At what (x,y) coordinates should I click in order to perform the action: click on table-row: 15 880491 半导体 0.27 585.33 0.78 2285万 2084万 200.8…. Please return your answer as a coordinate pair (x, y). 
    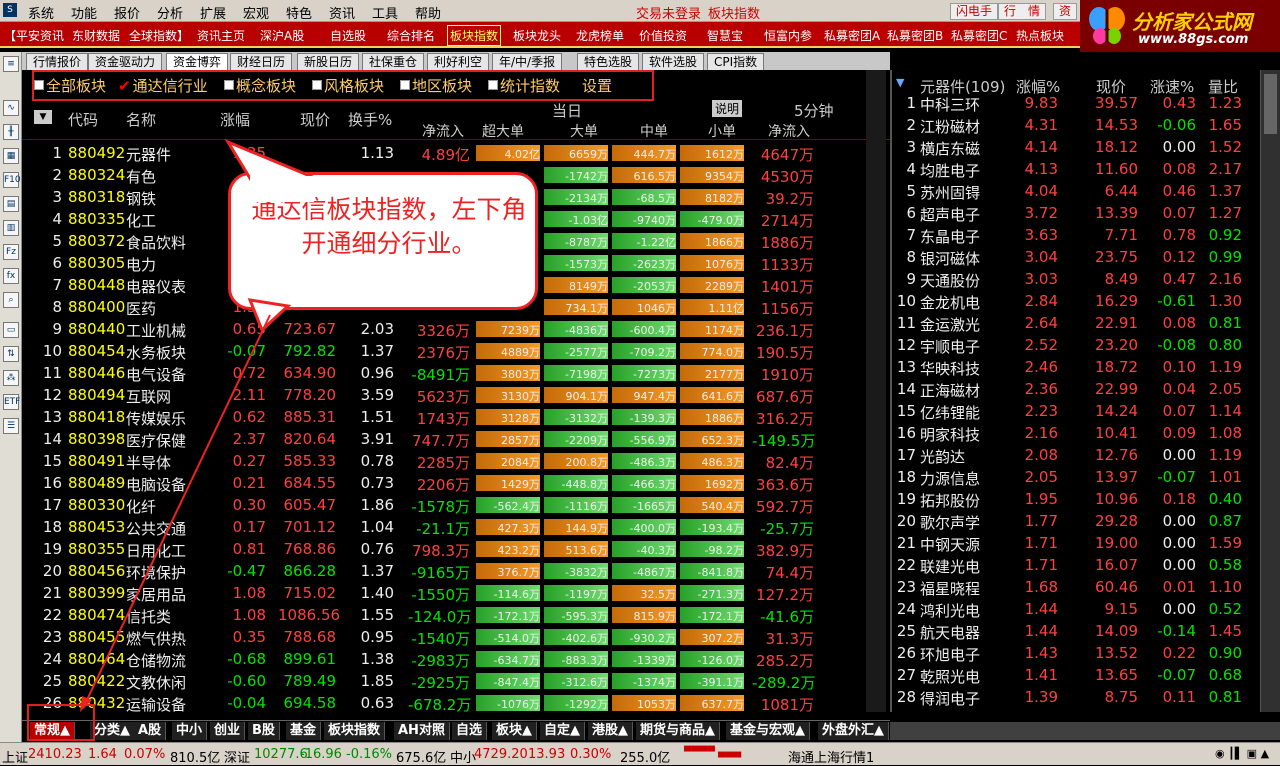
    Looking at the image, I should click on (456, 461).